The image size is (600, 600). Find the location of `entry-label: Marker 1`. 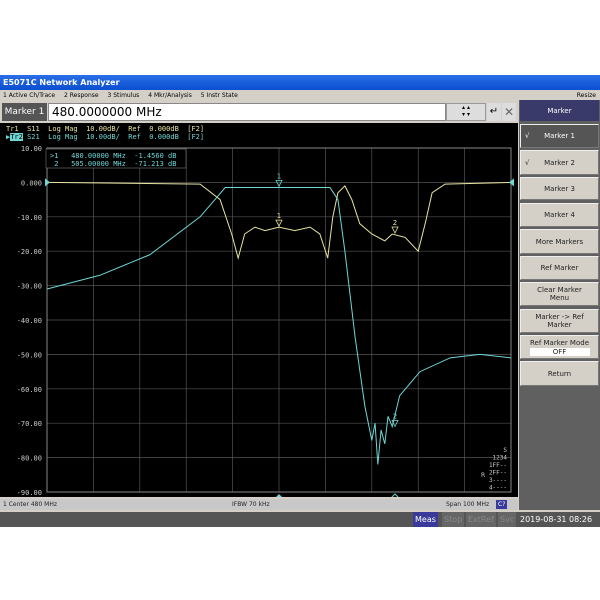

entry-label: Marker 1 is located at coordinates (24, 112).